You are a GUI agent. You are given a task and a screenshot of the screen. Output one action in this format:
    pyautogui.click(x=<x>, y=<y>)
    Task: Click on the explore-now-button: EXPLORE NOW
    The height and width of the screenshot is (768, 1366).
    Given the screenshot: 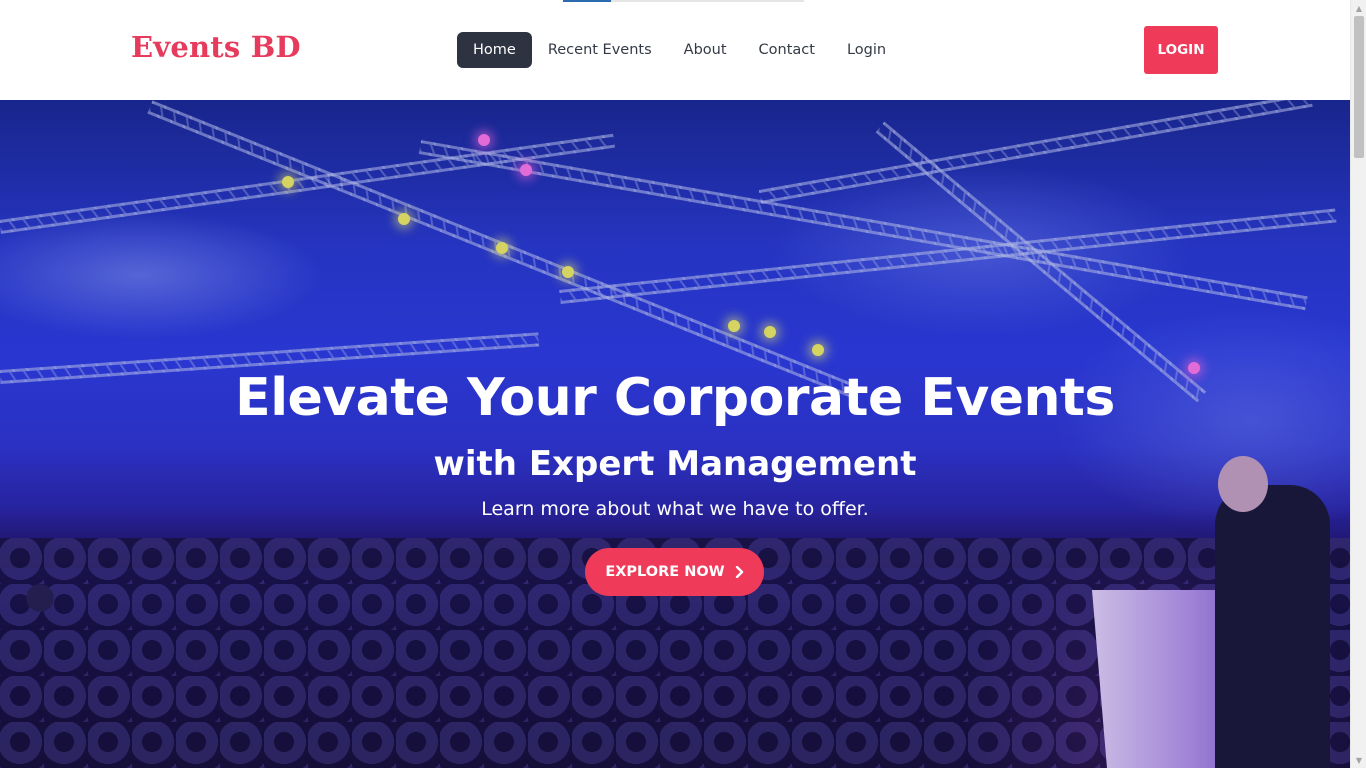 What is the action you would take?
    pyautogui.click(x=674, y=572)
    